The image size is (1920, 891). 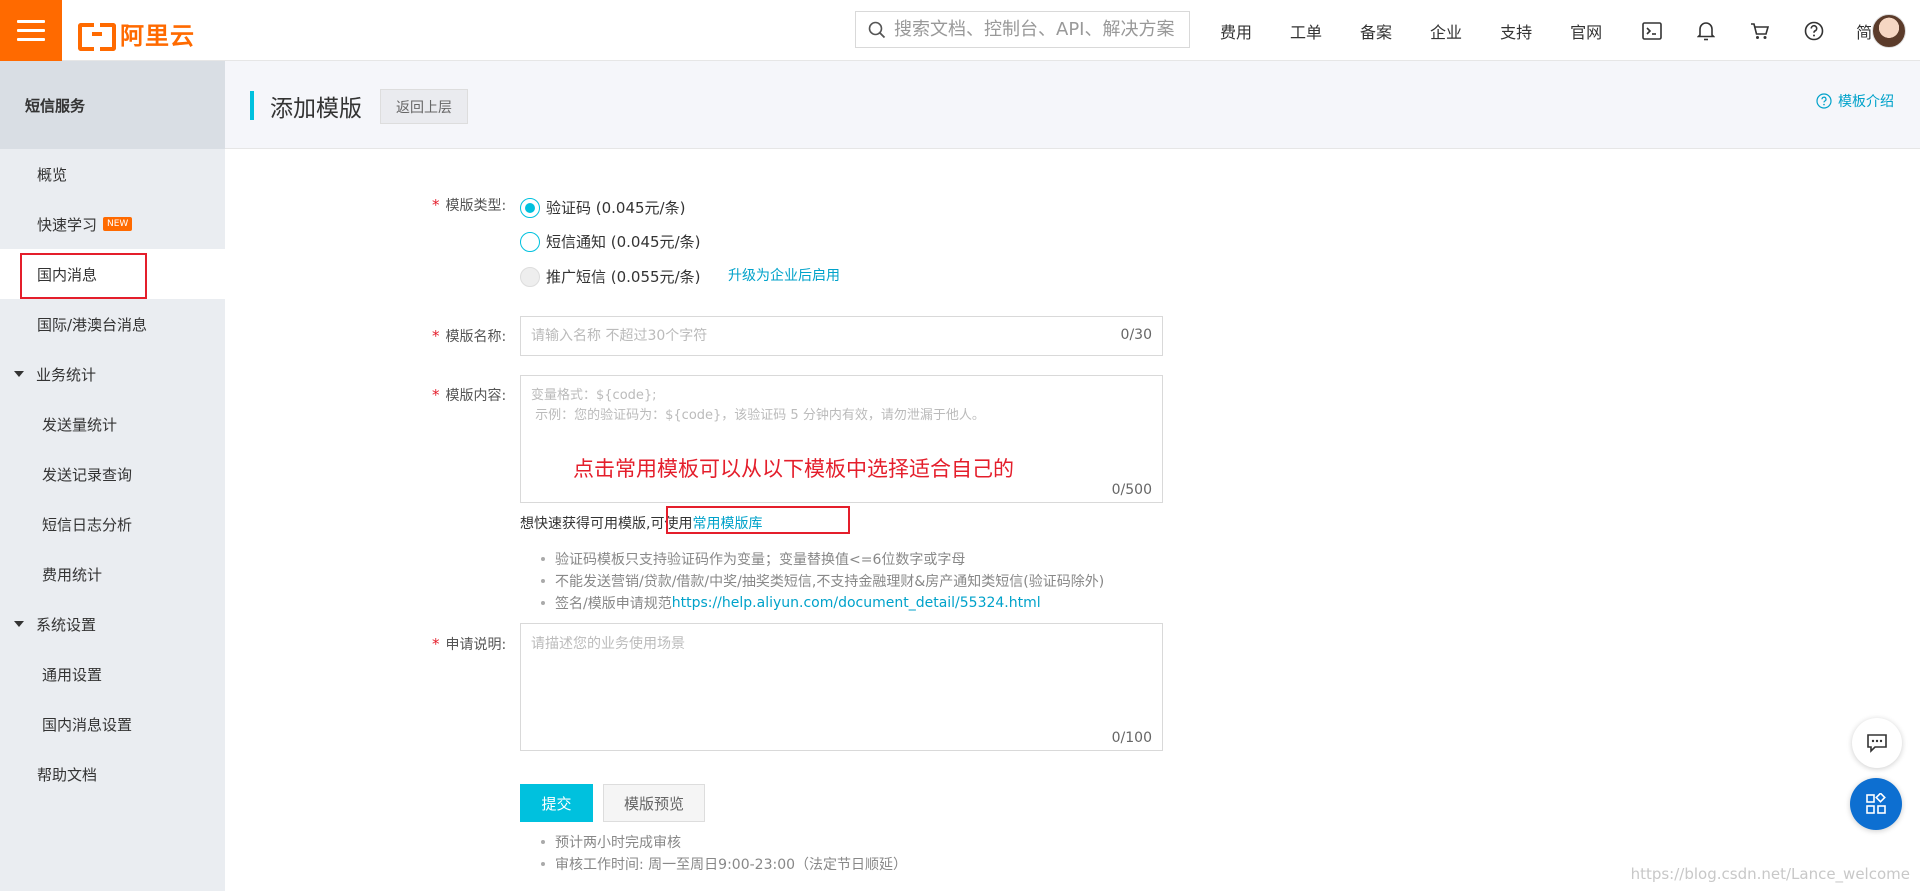 I want to click on sidebar-item-quick-learn: 快速学习 NEW, so click(x=112, y=224).